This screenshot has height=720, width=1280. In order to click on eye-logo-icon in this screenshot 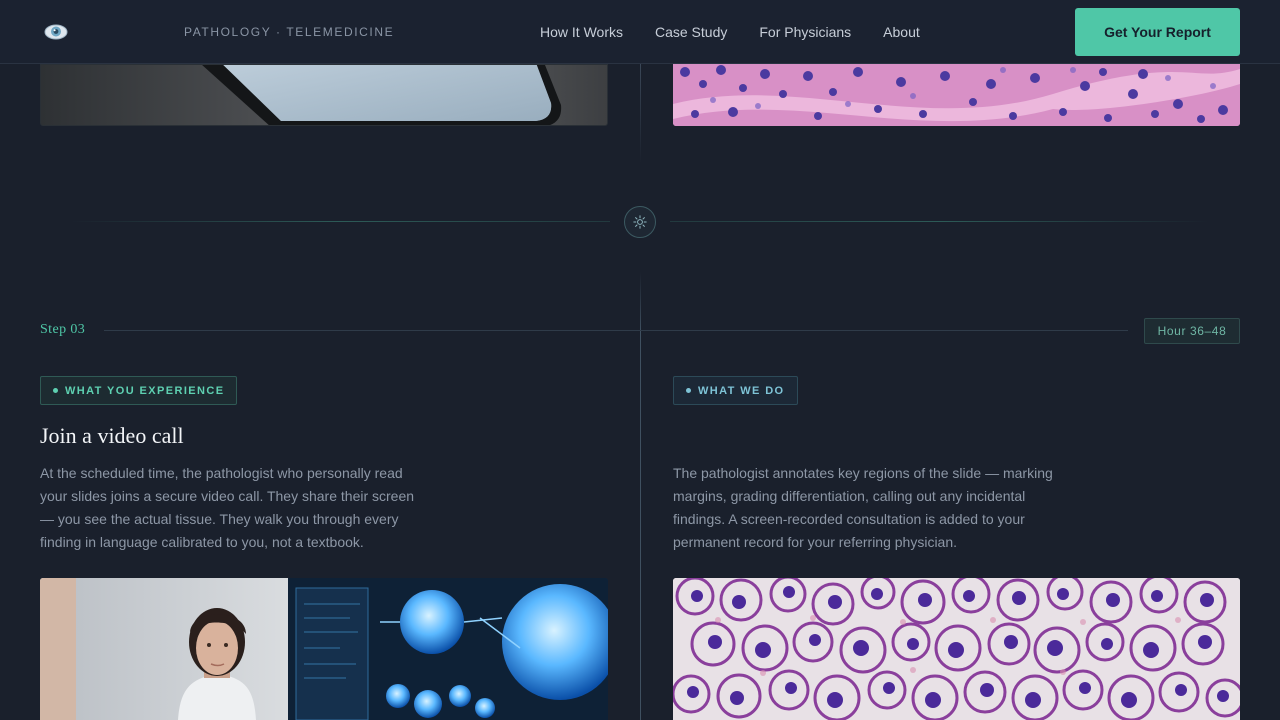, I will do `click(56, 32)`.